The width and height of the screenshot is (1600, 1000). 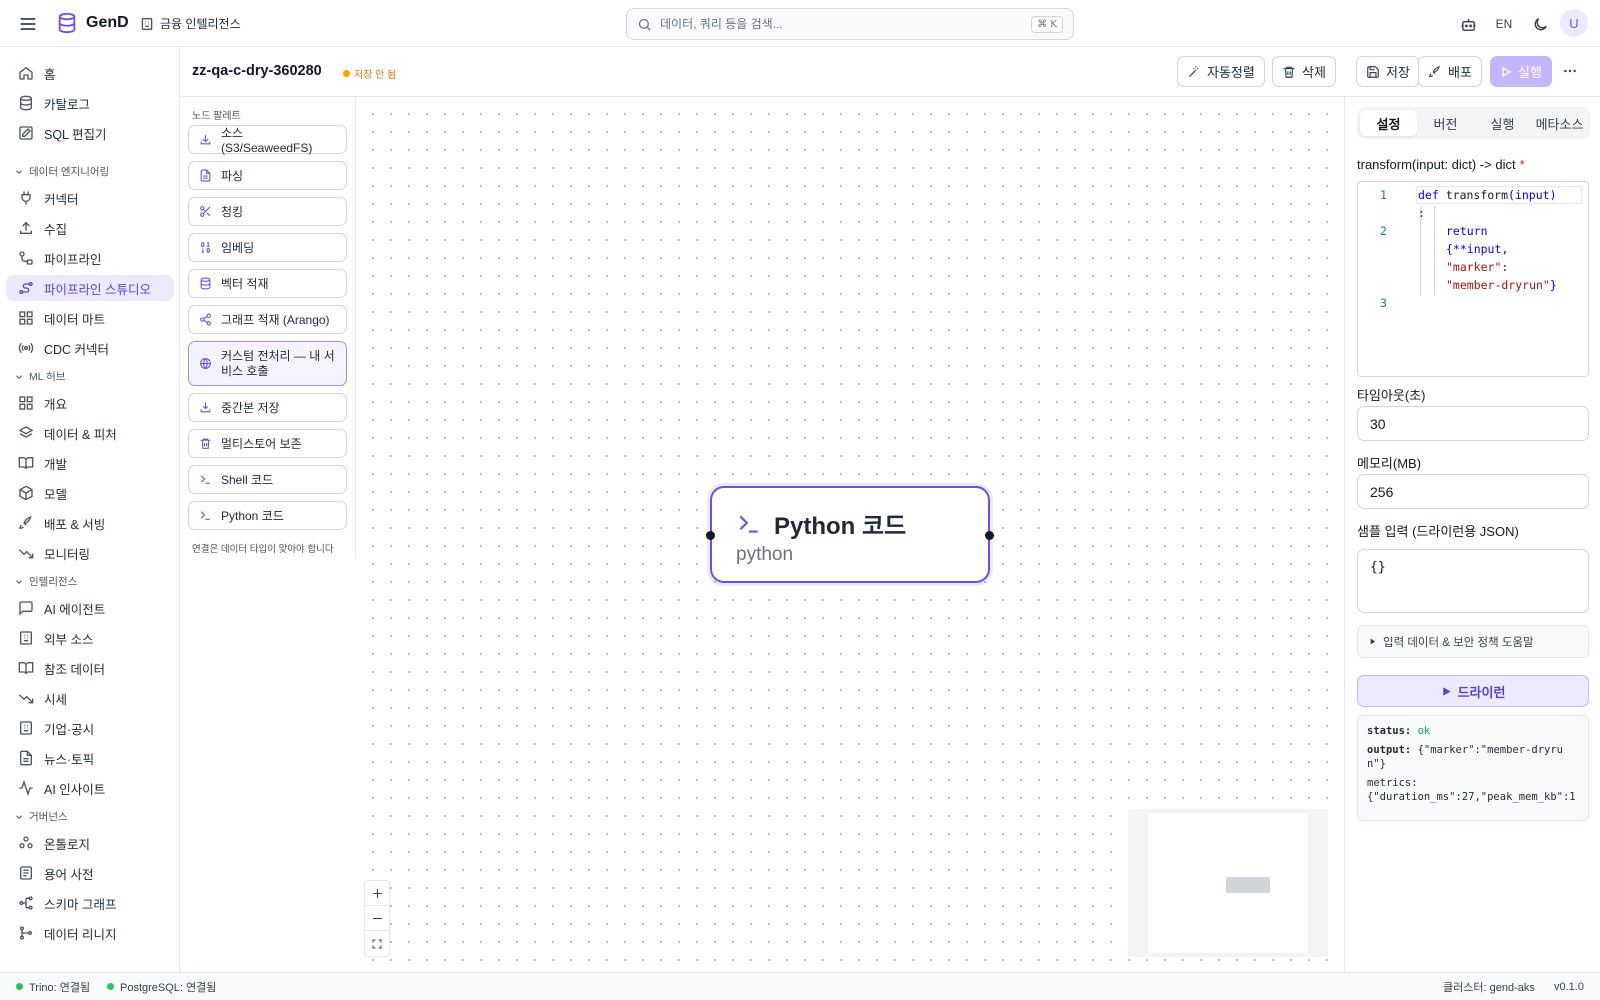 What do you see at coordinates (90, 638) in the screenshot?
I see `sidebar-item-external-sources: 외부 소스` at bounding box center [90, 638].